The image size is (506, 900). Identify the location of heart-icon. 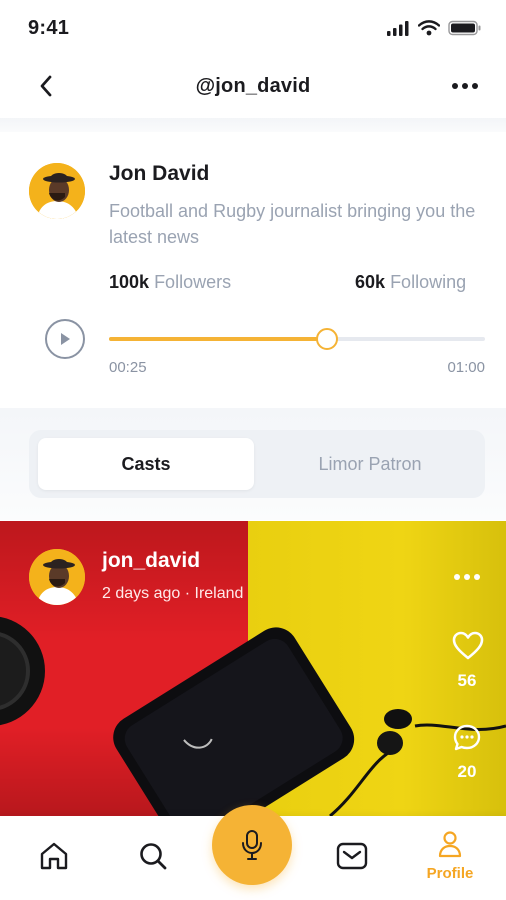
(468, 645).